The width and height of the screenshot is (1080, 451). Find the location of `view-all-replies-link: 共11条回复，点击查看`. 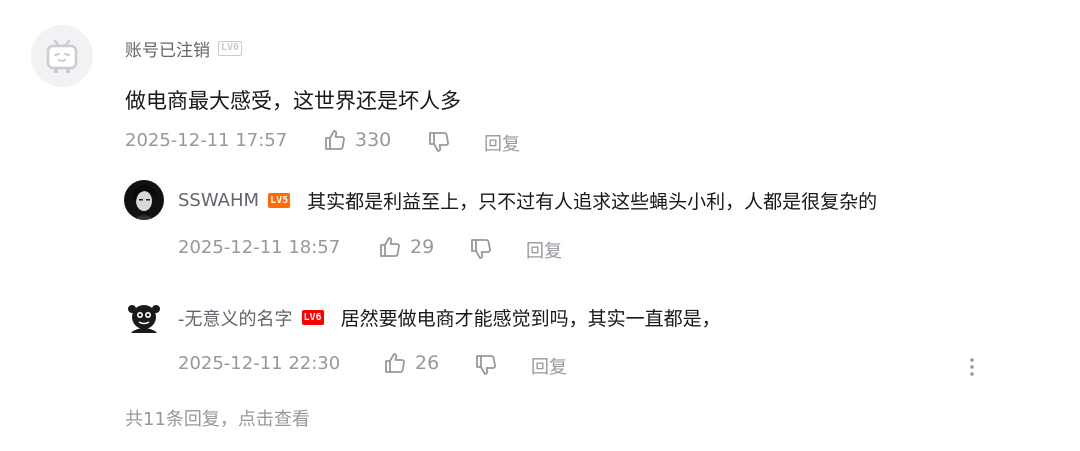

view-all-replies-link: 共11条回复，点击查看 is located at coordinates (217, 418).